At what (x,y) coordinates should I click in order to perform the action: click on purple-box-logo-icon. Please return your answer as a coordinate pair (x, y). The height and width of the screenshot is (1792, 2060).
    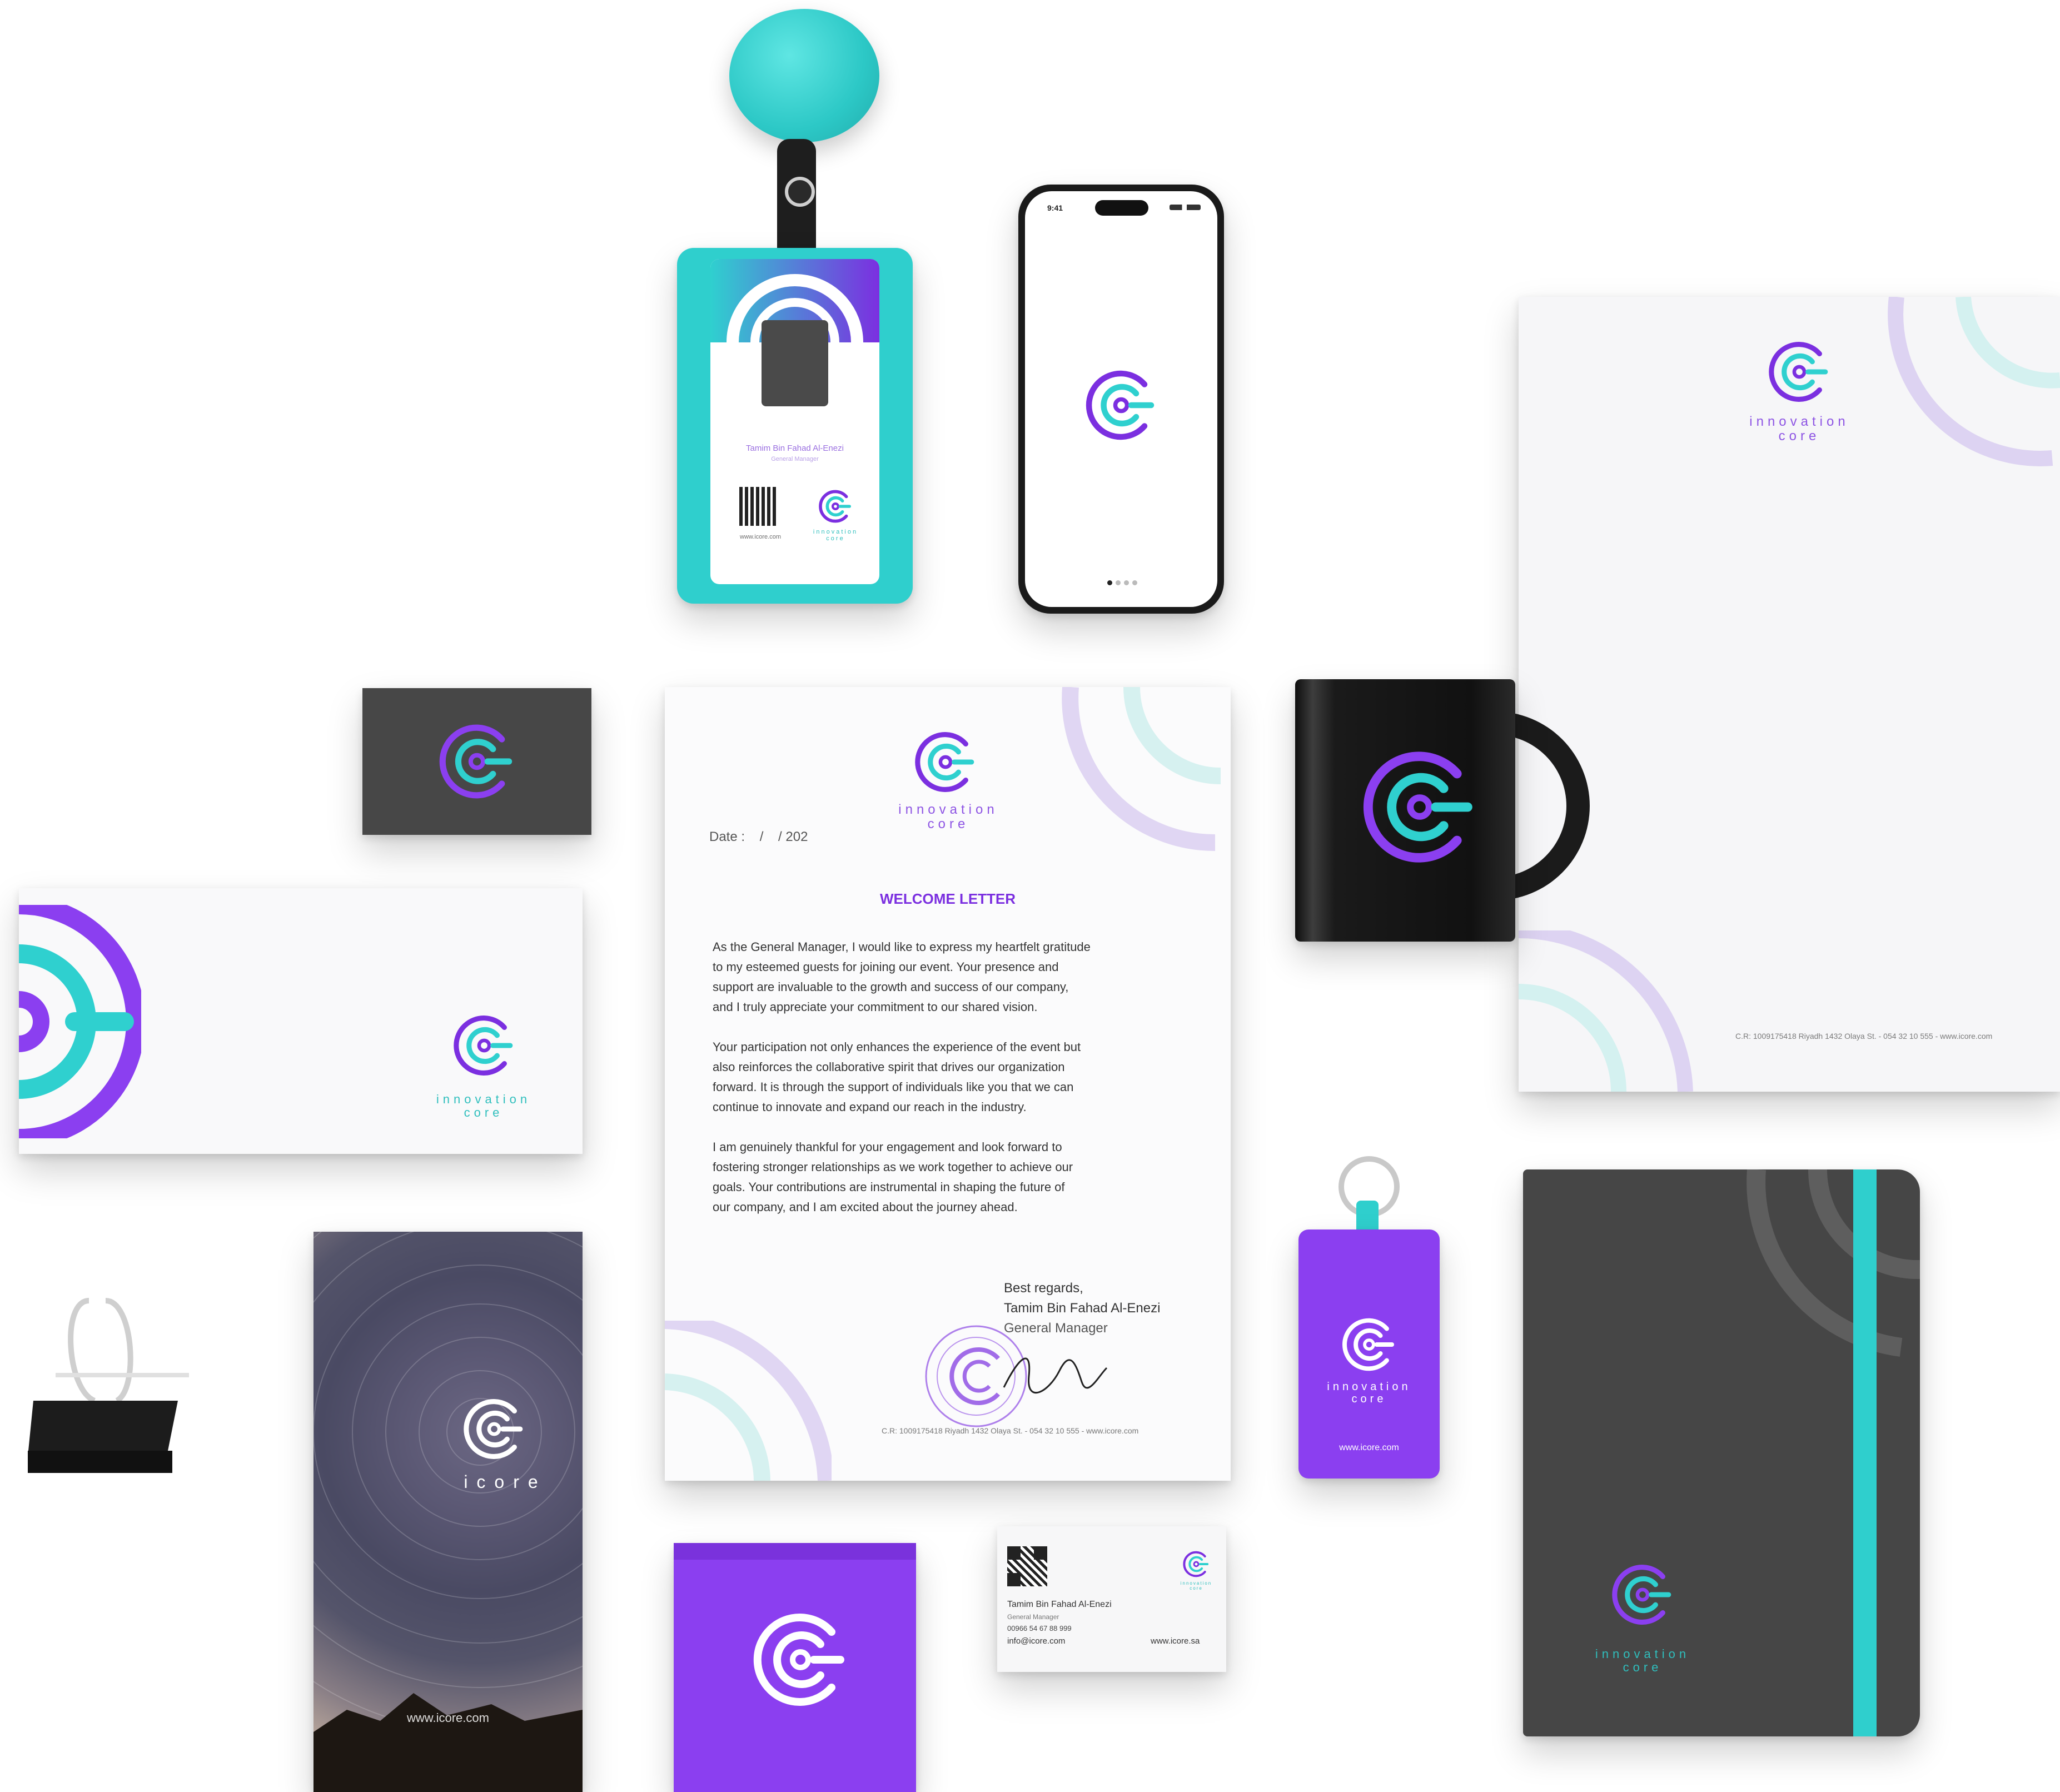
    Looking at the image, I should click on (798, 1660).